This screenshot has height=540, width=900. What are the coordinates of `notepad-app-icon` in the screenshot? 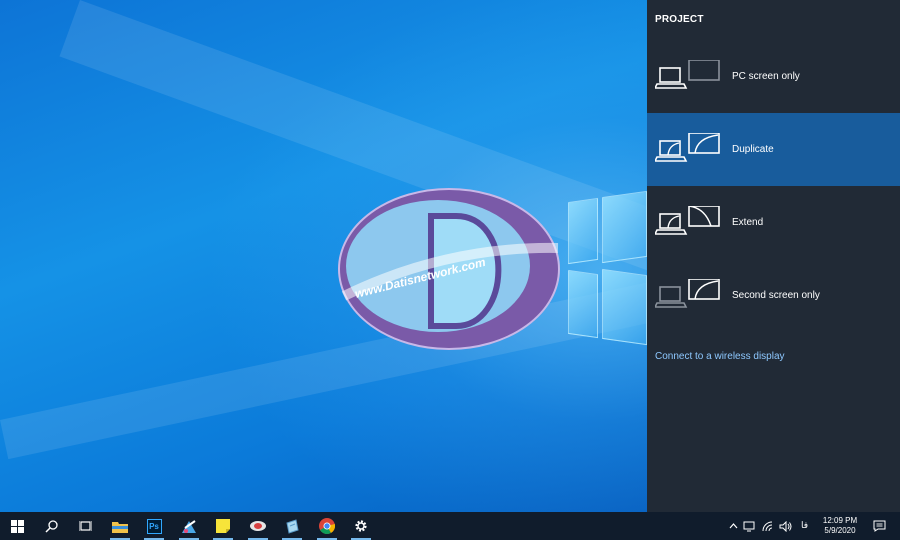 It's located at (292, 526).